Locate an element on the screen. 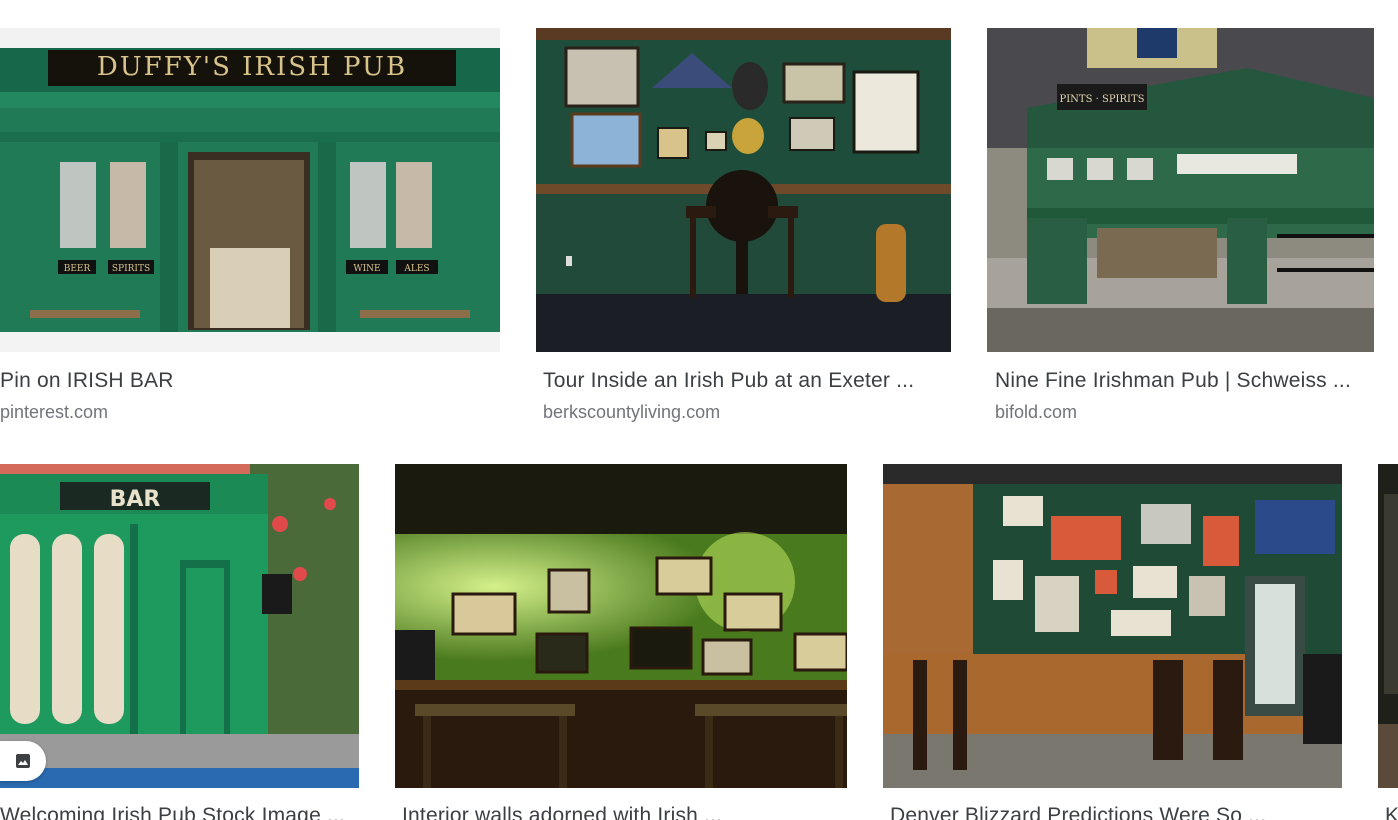 This screenshot has width=1398, height=820. pub-sign-text: DUFFY'S IRISH PUB is located at coordinates (252, 67).